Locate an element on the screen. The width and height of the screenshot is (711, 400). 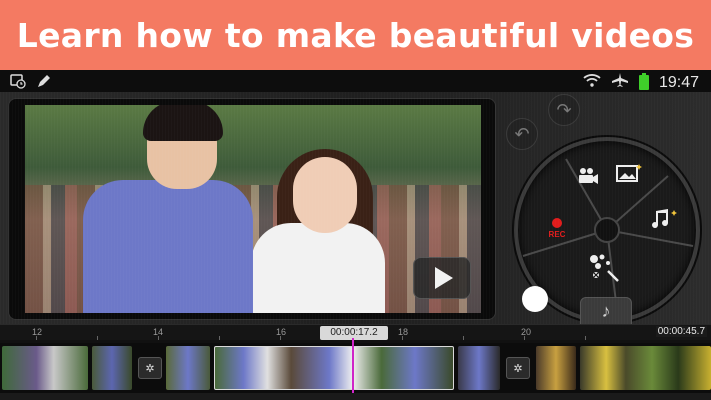
audio-track-tab: ♪ is located at coordinates (606, 311).